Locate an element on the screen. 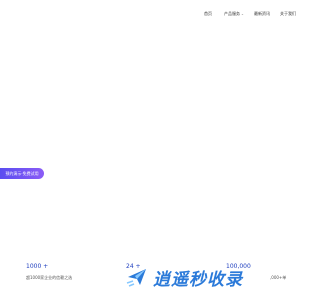 The image size is (320, 300). watermark-text: 逍遥秒收录 is located at coordinates (198, 279).